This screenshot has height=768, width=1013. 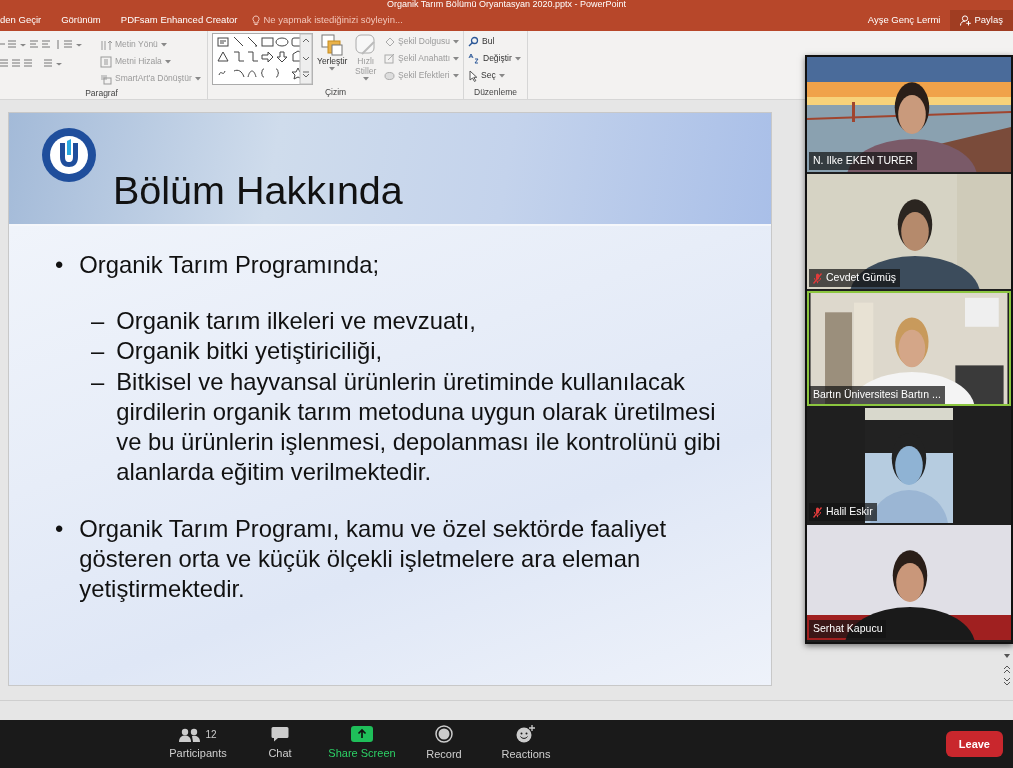 I want to click on person-add-icon, so click(x=966, y=20).